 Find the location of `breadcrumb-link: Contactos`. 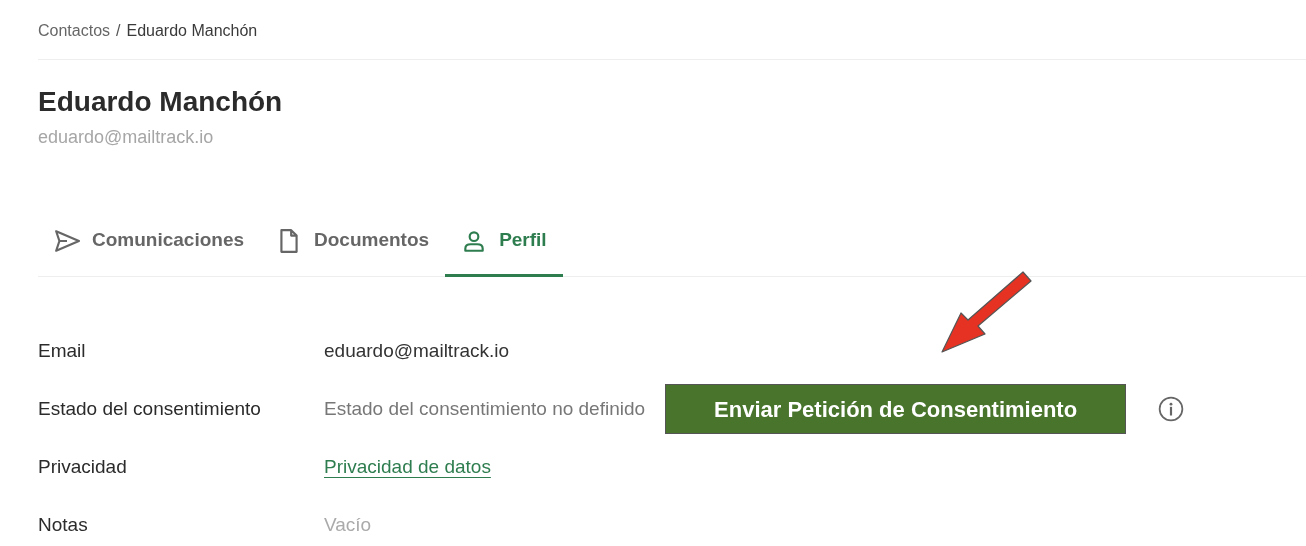

breadcrumb-link: Contactos is located at coordinates (74, 30).